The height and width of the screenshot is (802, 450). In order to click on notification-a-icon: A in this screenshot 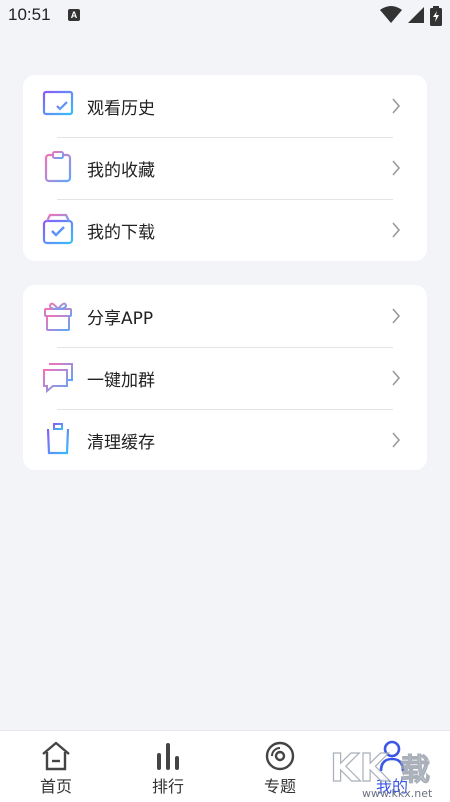, I will do `click(74, 15)`.